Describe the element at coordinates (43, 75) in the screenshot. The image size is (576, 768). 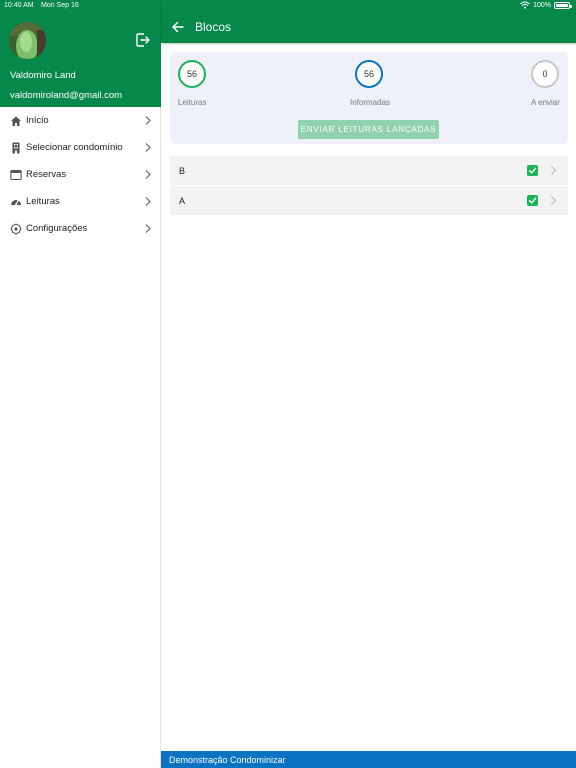
I see `profile-name: Valdomiro Land` at that location.